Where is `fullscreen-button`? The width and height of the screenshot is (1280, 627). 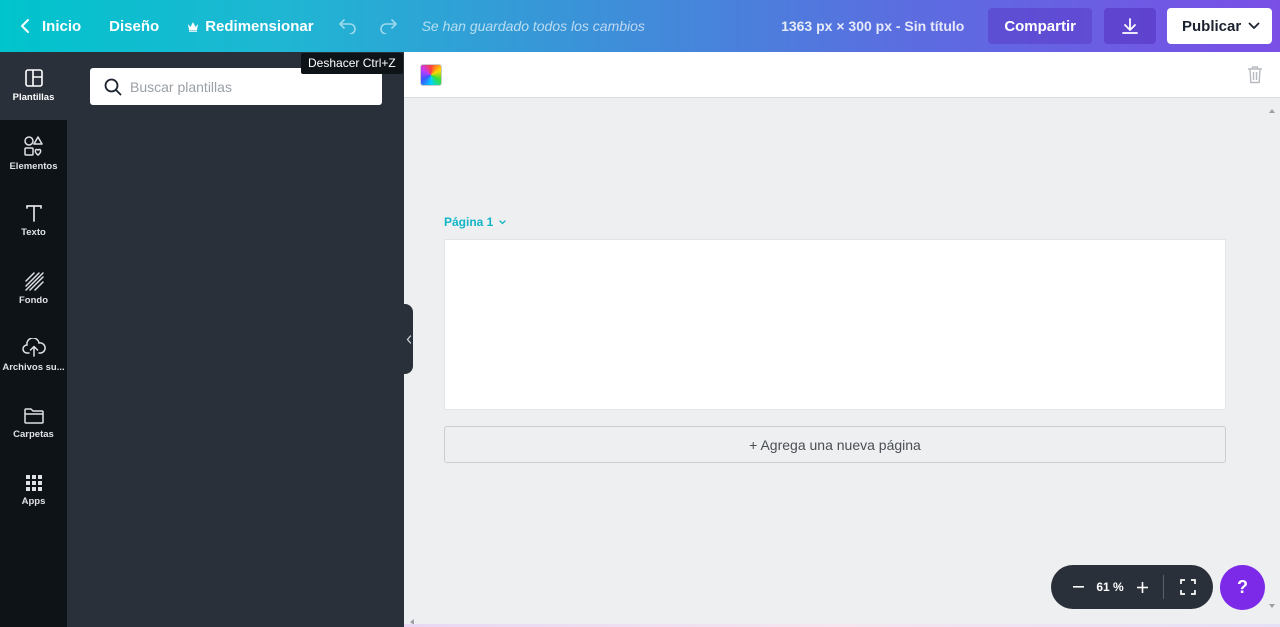
fullscreen-button is located at coordinates (1188, 587).